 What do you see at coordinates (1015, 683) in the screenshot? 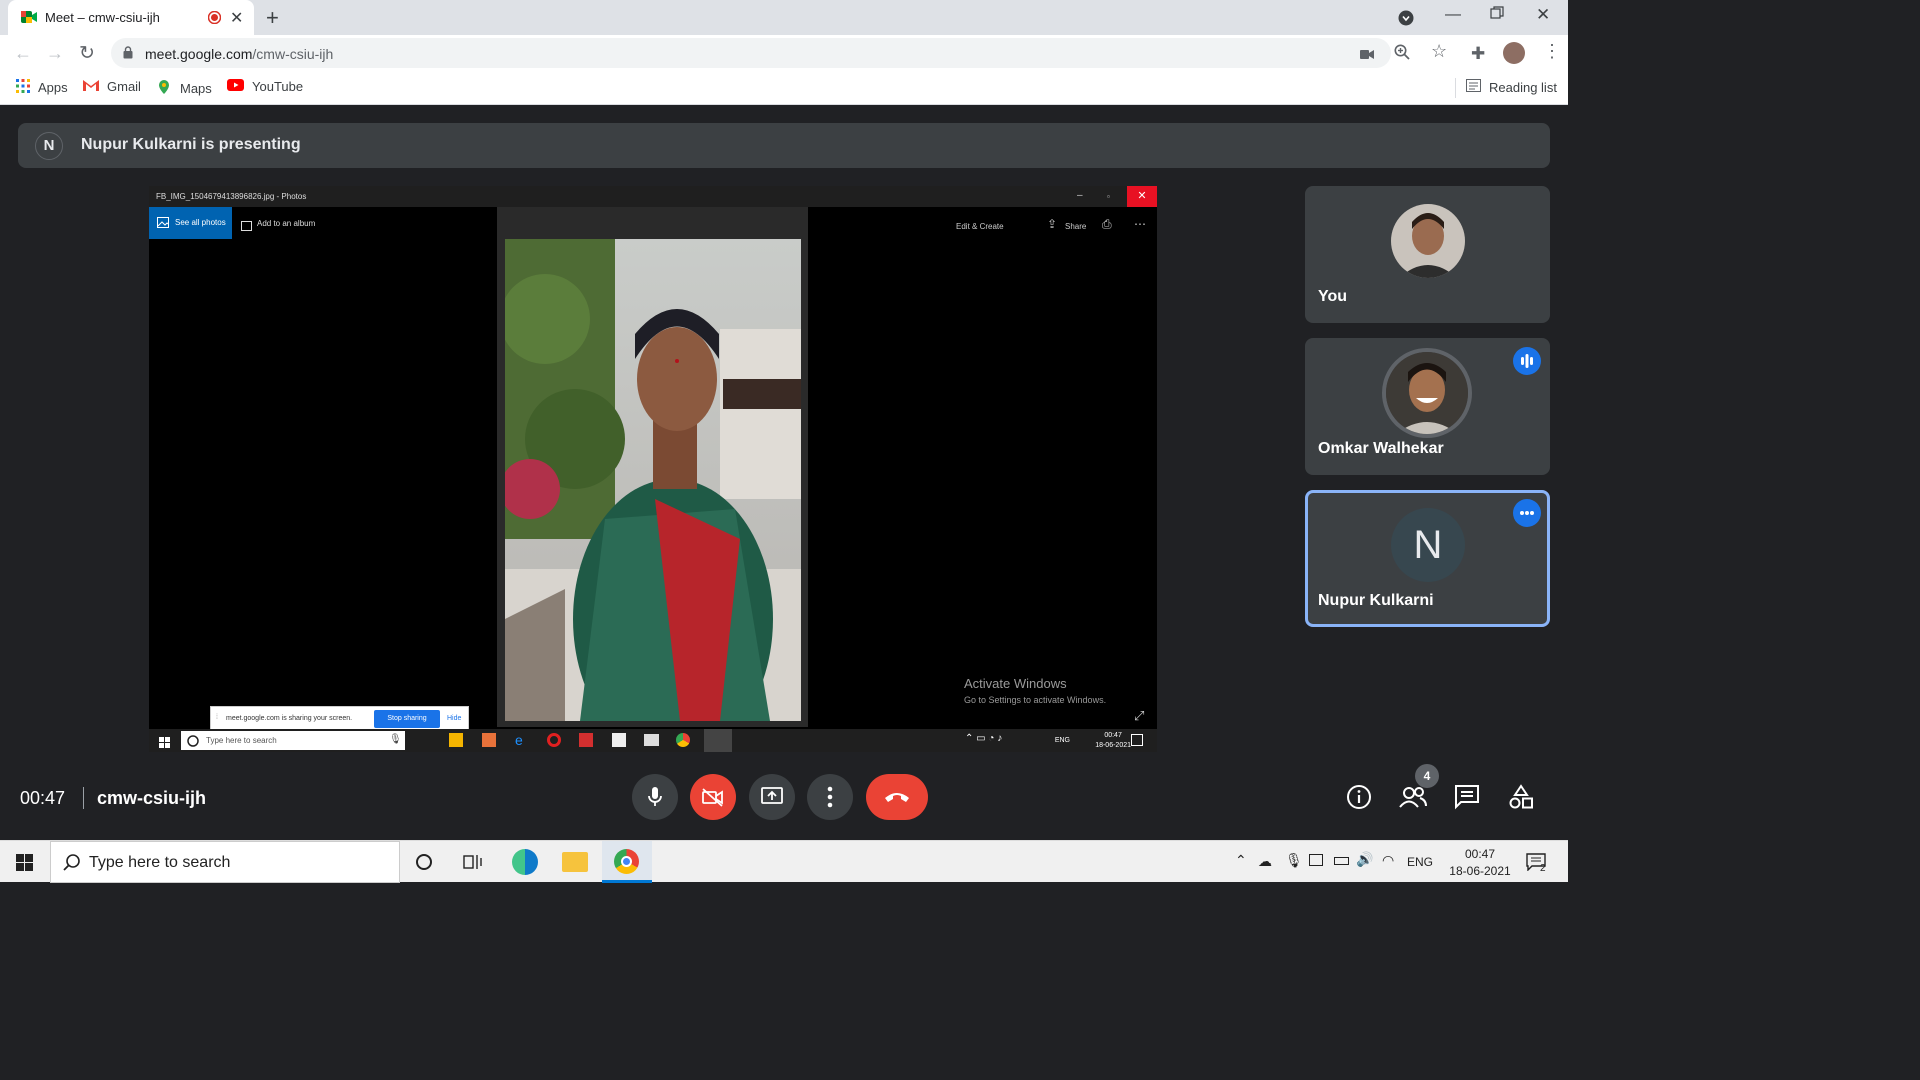
I see `activate-title: Activate Windows` at bounding box center [1015, 683].